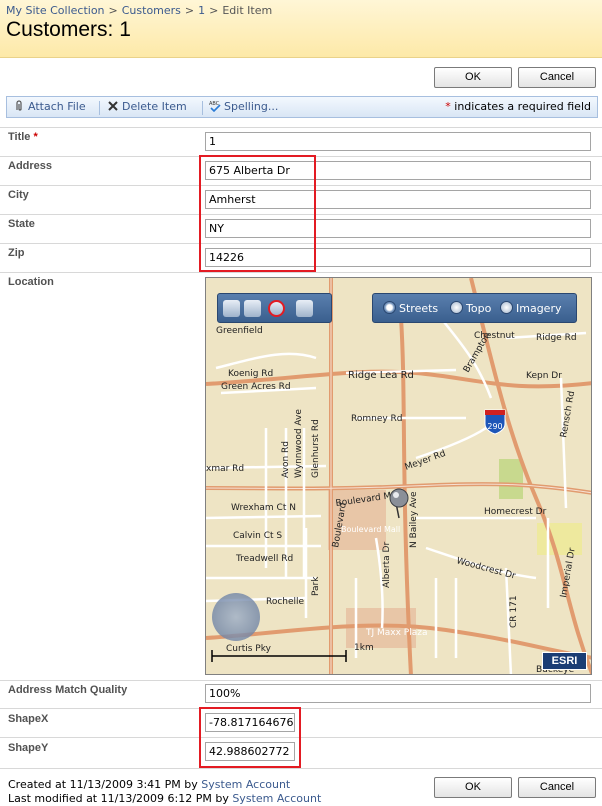  I want to click on map-label: Romney Rd, so click(377, 419).